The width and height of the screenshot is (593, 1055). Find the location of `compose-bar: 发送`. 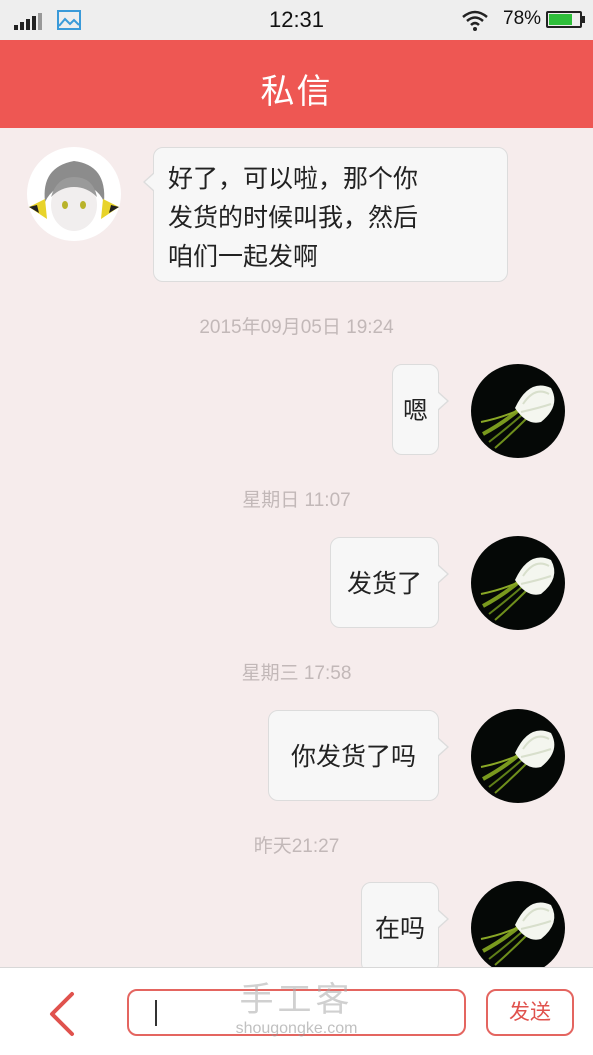

compose-bar: 发送 is located at coordinates (296, 1011).